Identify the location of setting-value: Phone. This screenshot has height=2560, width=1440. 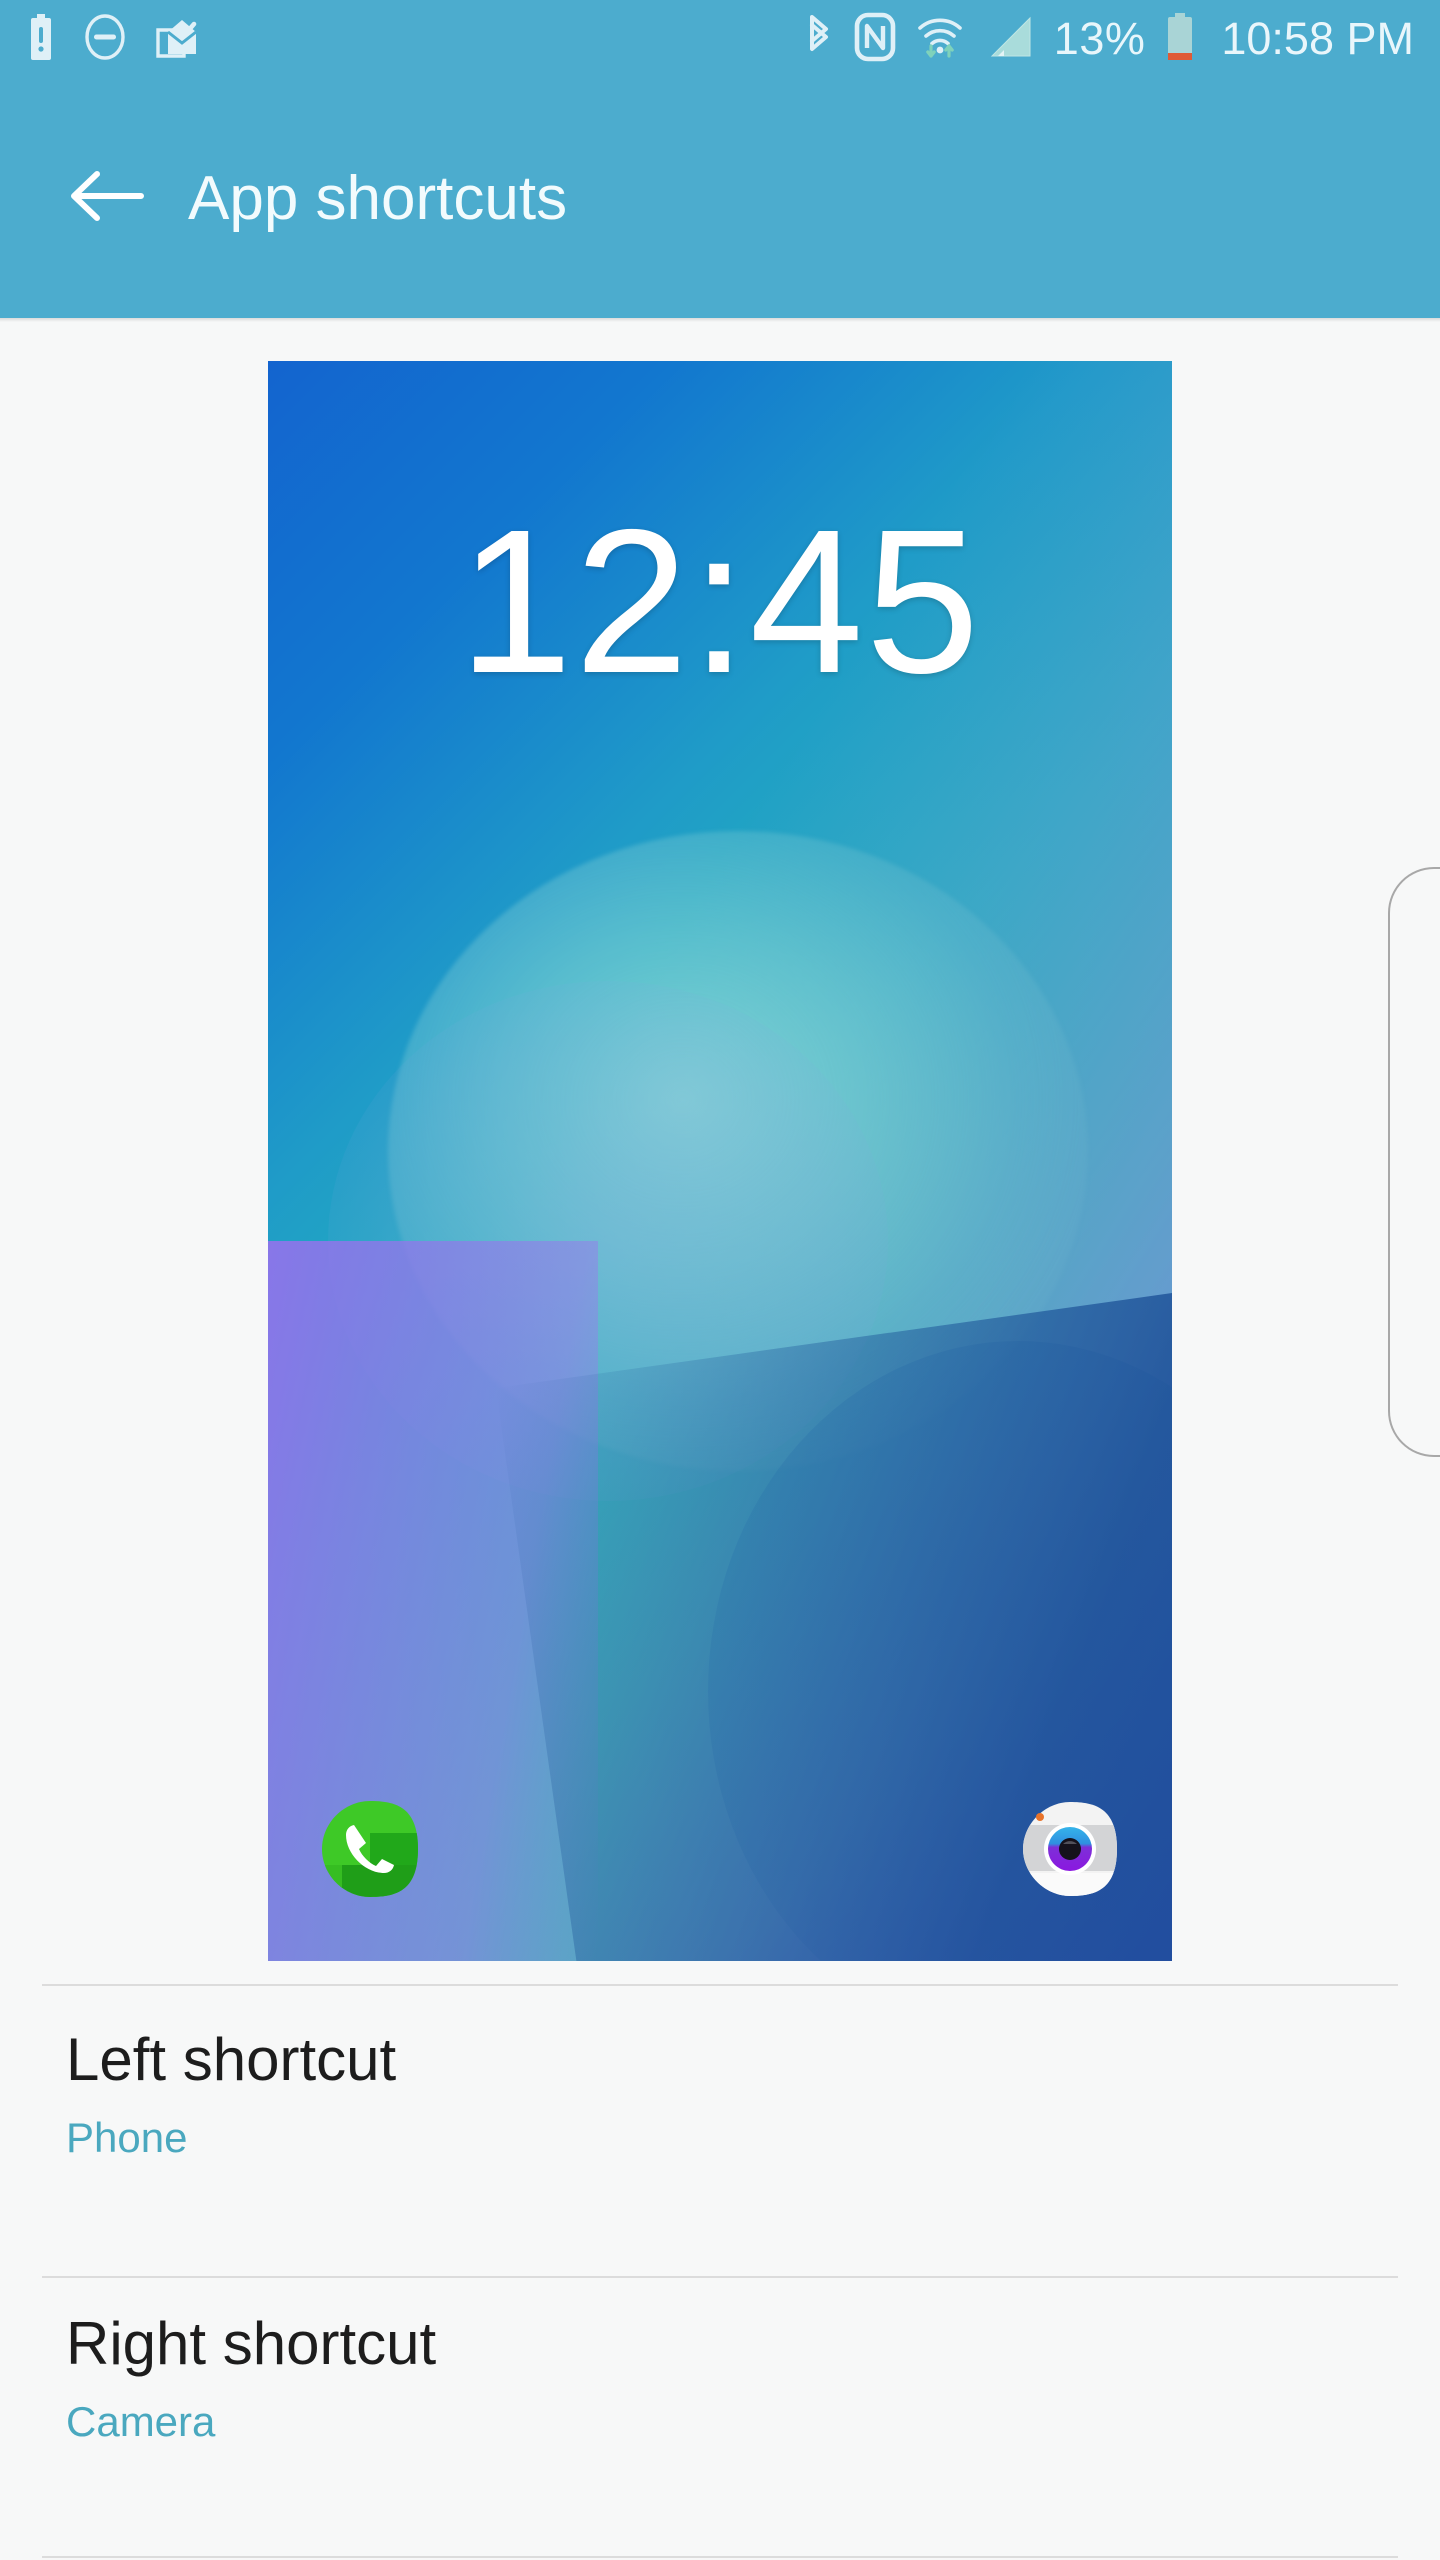
(127, 2137).